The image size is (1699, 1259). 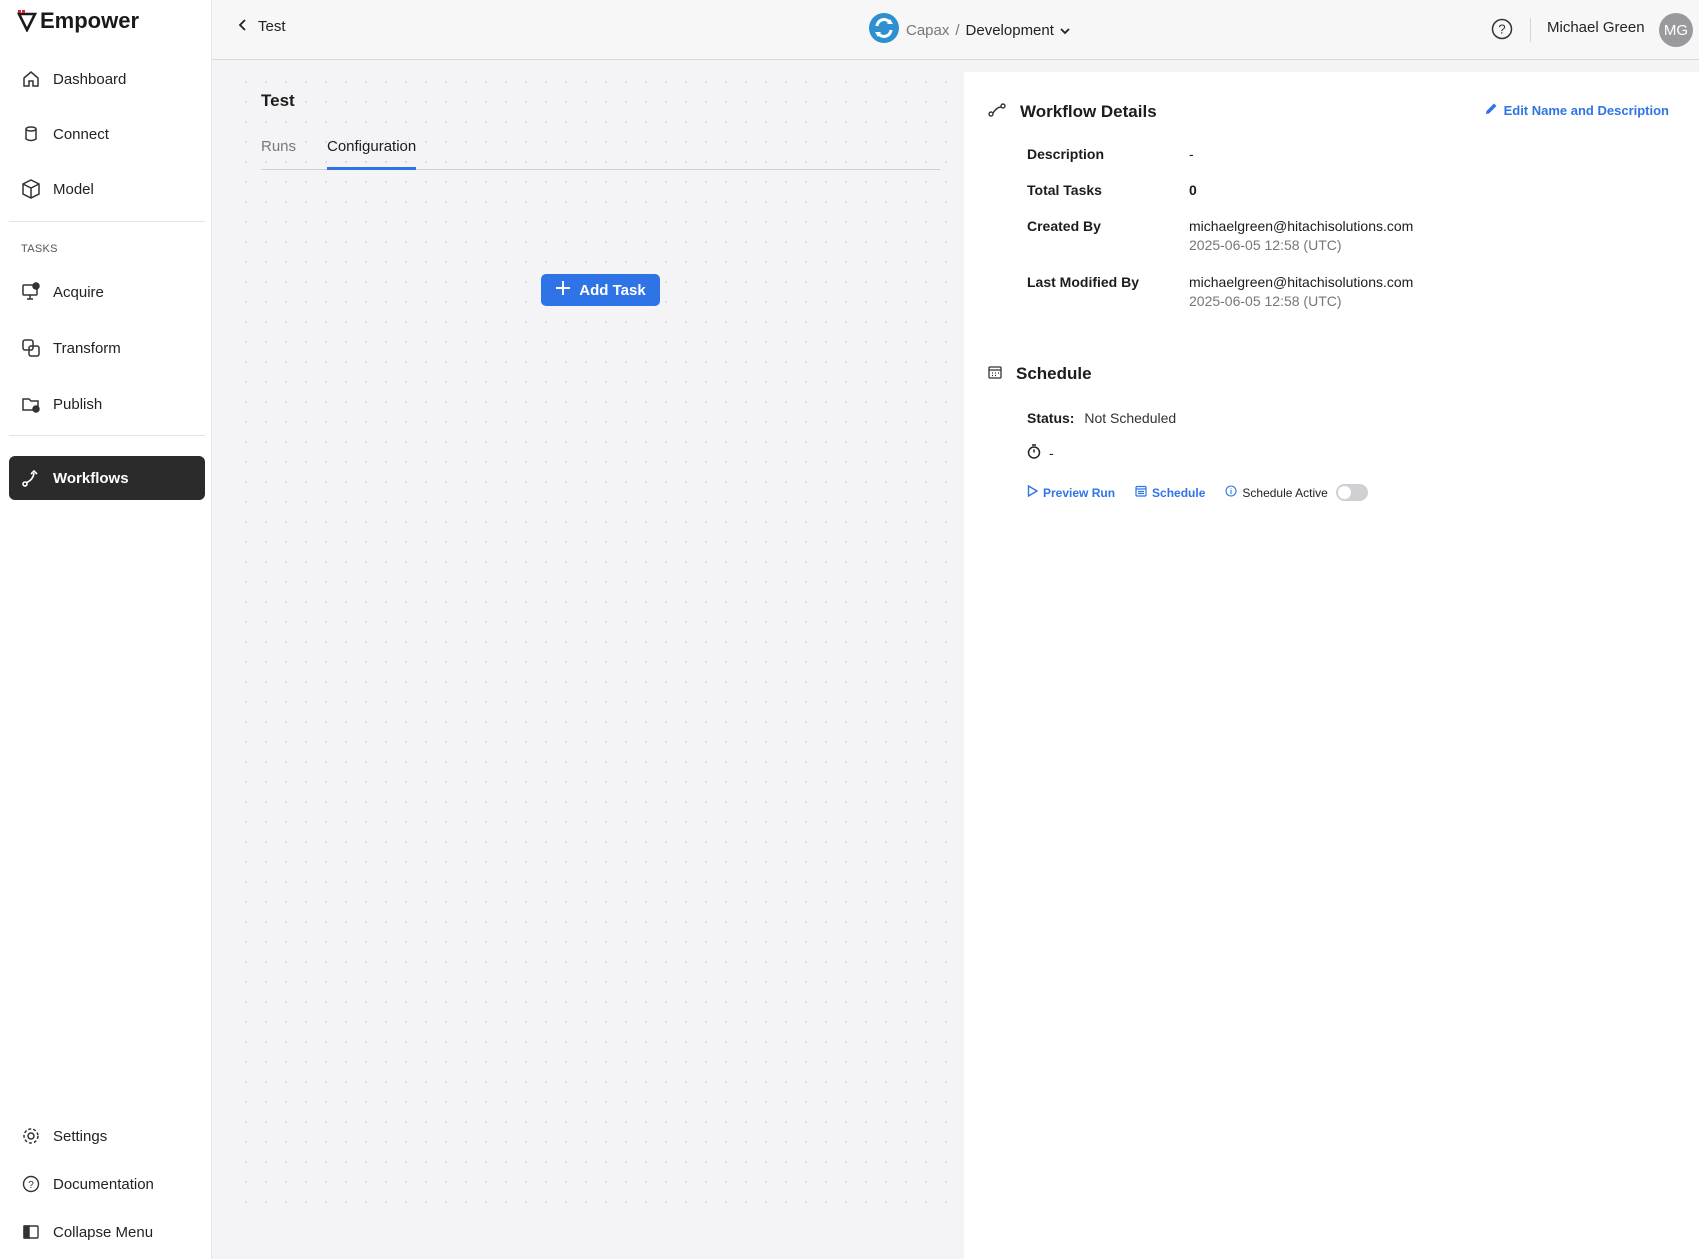 I want to click on sidebar-item-transform: Transform, so click(x=107, y=348).